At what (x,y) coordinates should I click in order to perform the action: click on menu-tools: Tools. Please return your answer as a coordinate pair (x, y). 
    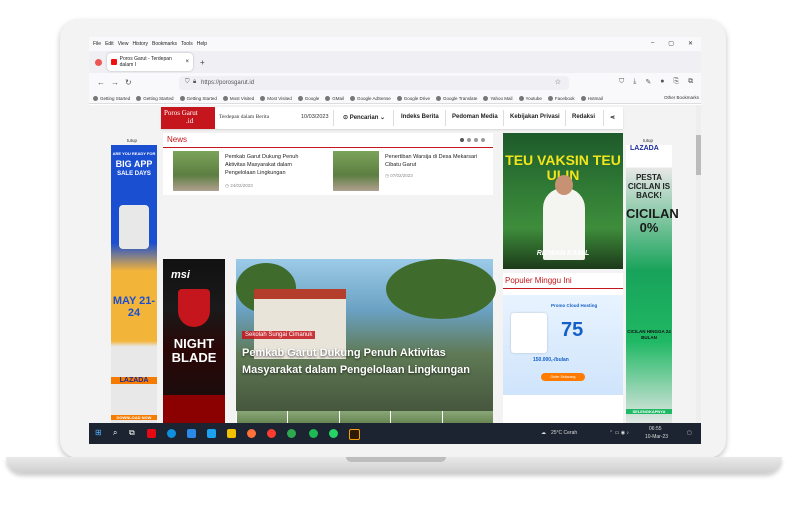
    Looking at the image, I should click on (187, 44).